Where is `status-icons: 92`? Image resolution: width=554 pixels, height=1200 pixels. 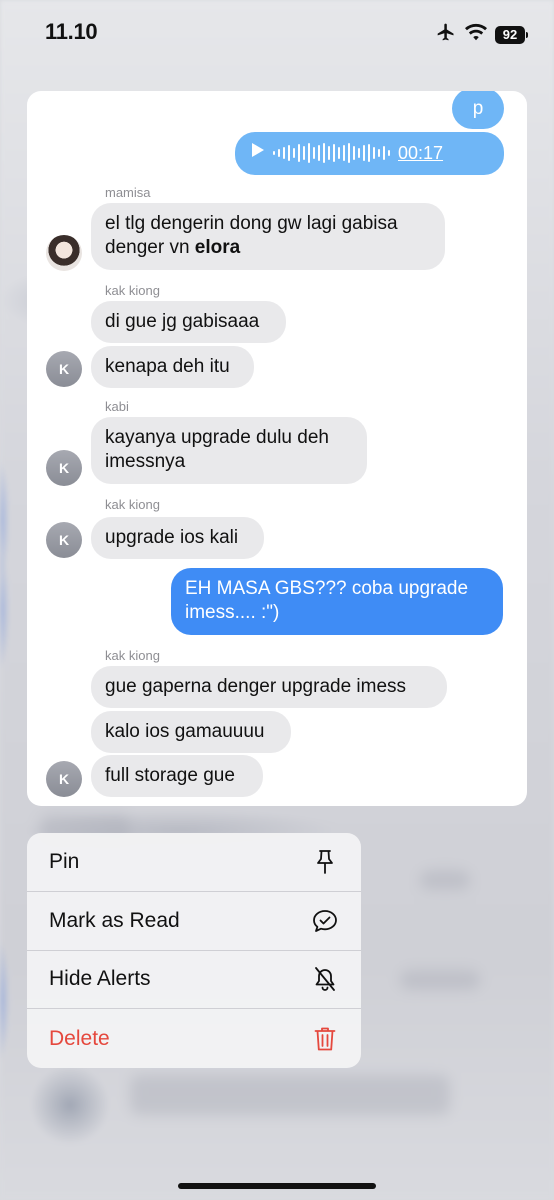 status-icons: 92 is located at coordinates (481, 34).